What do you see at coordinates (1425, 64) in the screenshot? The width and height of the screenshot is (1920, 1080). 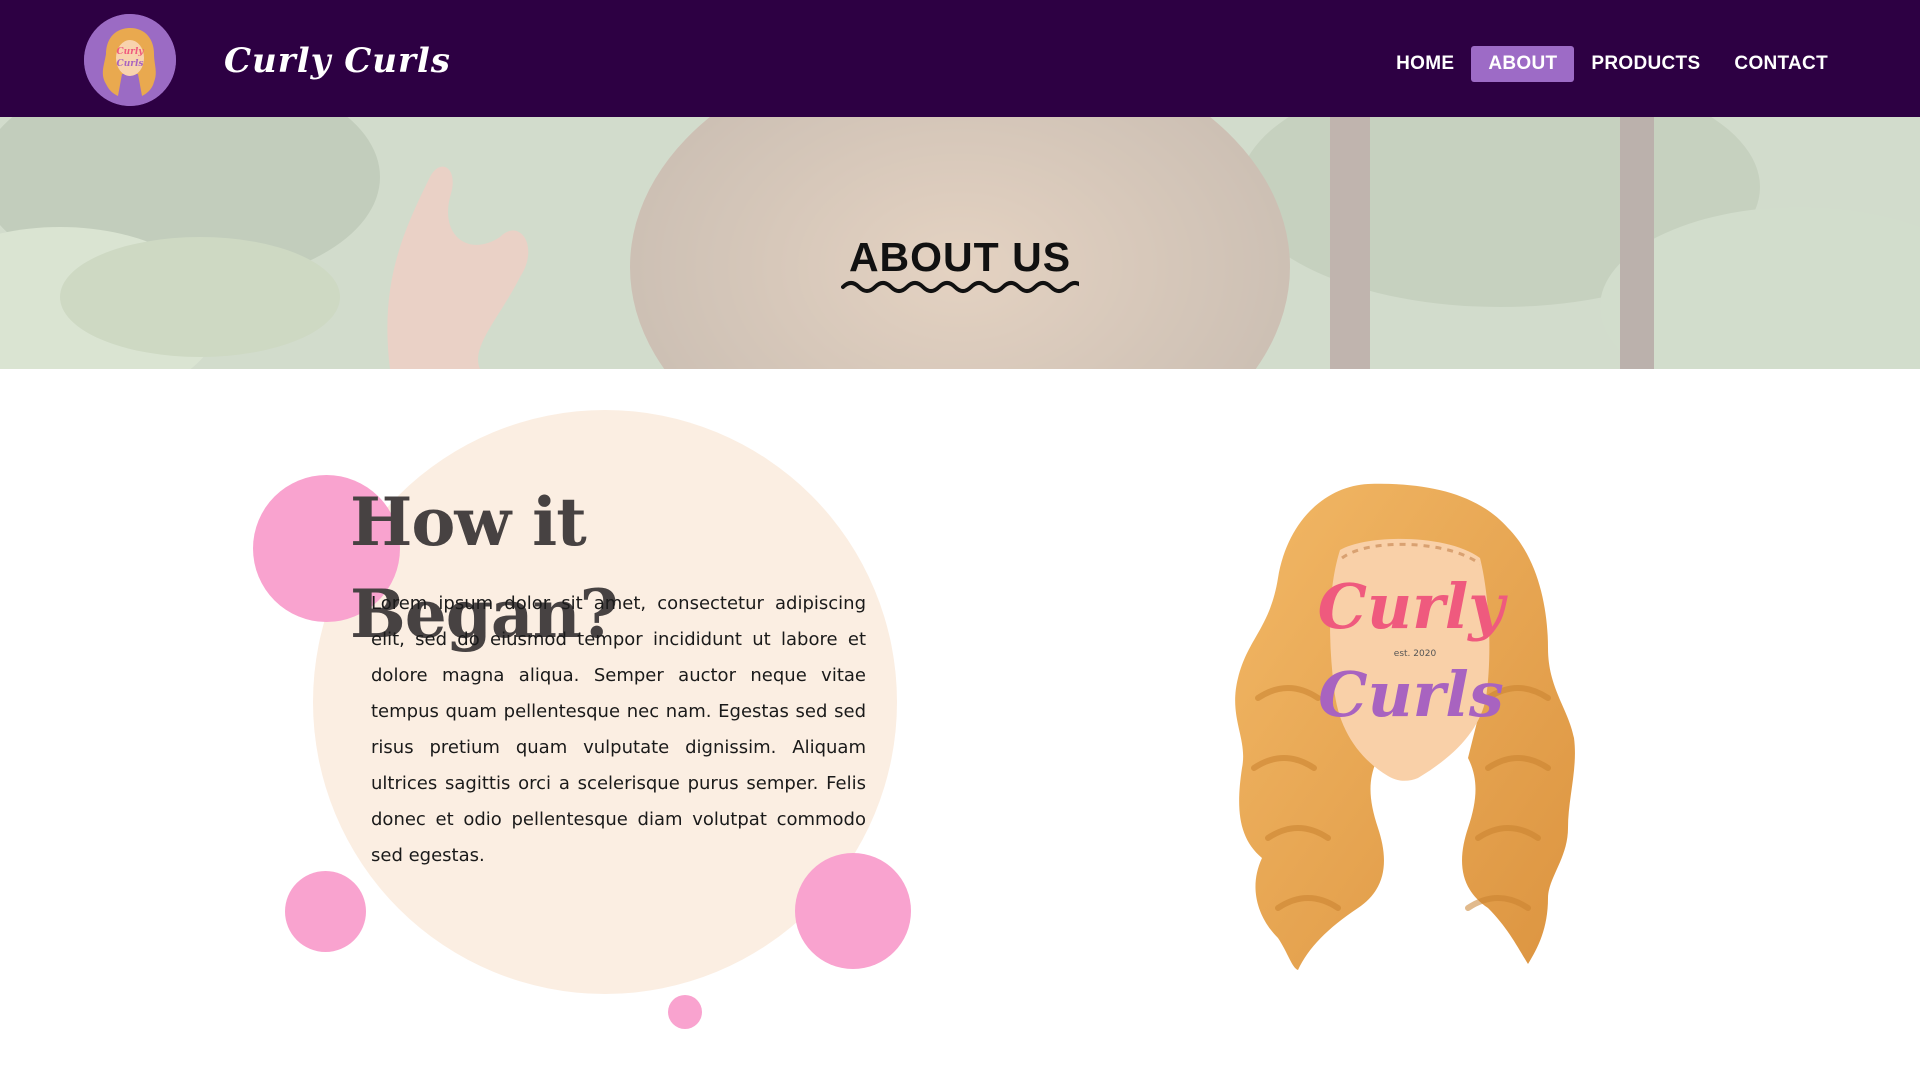 I see `nav-home: HOME` at bounding box center [1425, 64].